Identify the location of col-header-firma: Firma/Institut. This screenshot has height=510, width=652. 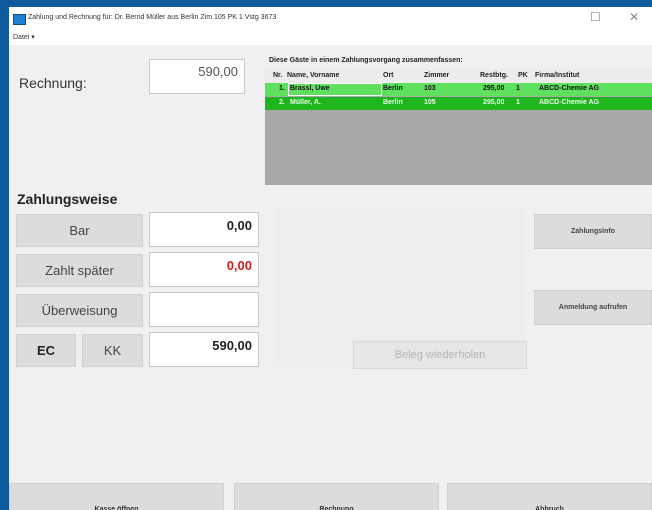
(557, 75).